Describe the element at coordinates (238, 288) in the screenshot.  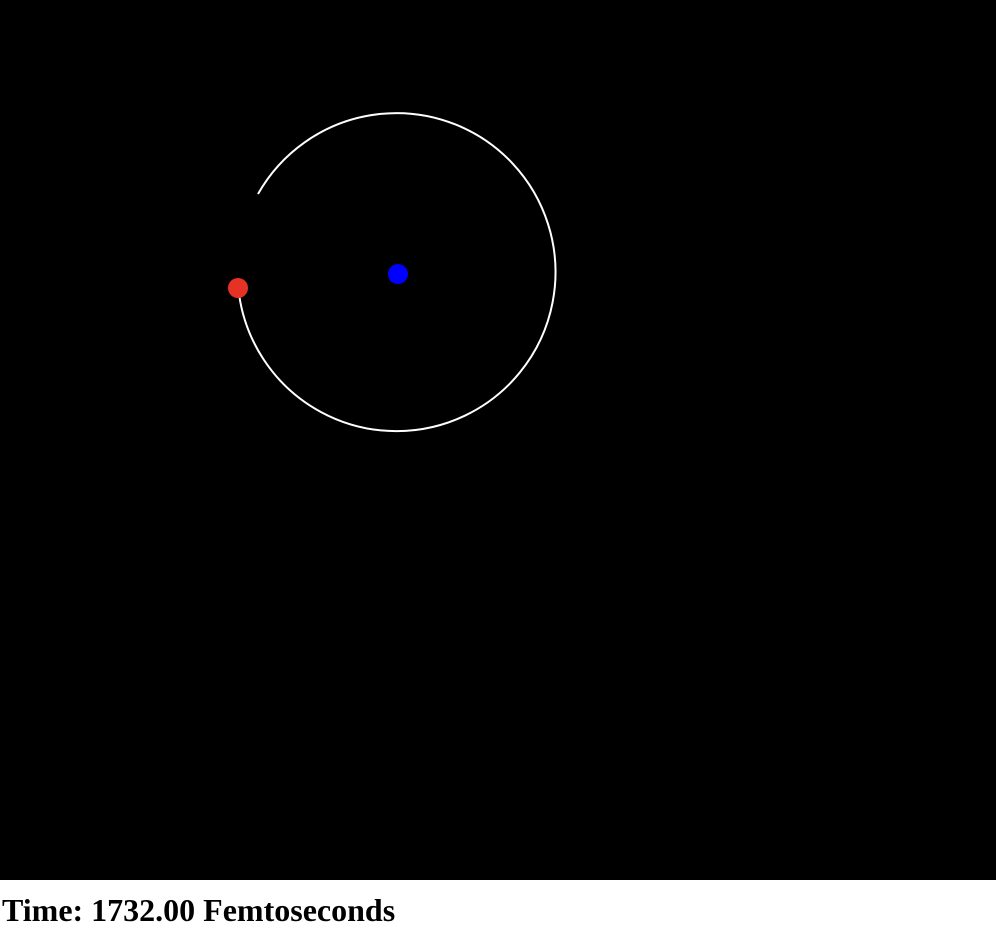
I see `electron` at that location.